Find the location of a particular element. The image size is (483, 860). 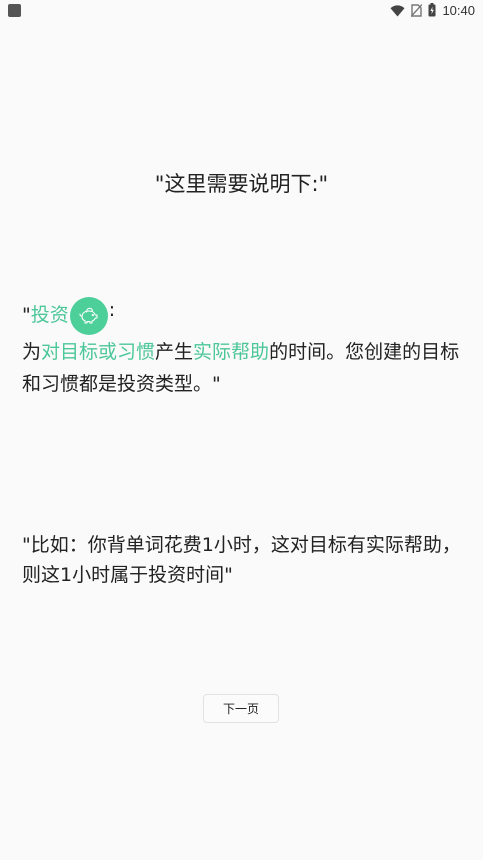

highlight-actual-help: 实际帮助 is located at coordinates (231, 352).